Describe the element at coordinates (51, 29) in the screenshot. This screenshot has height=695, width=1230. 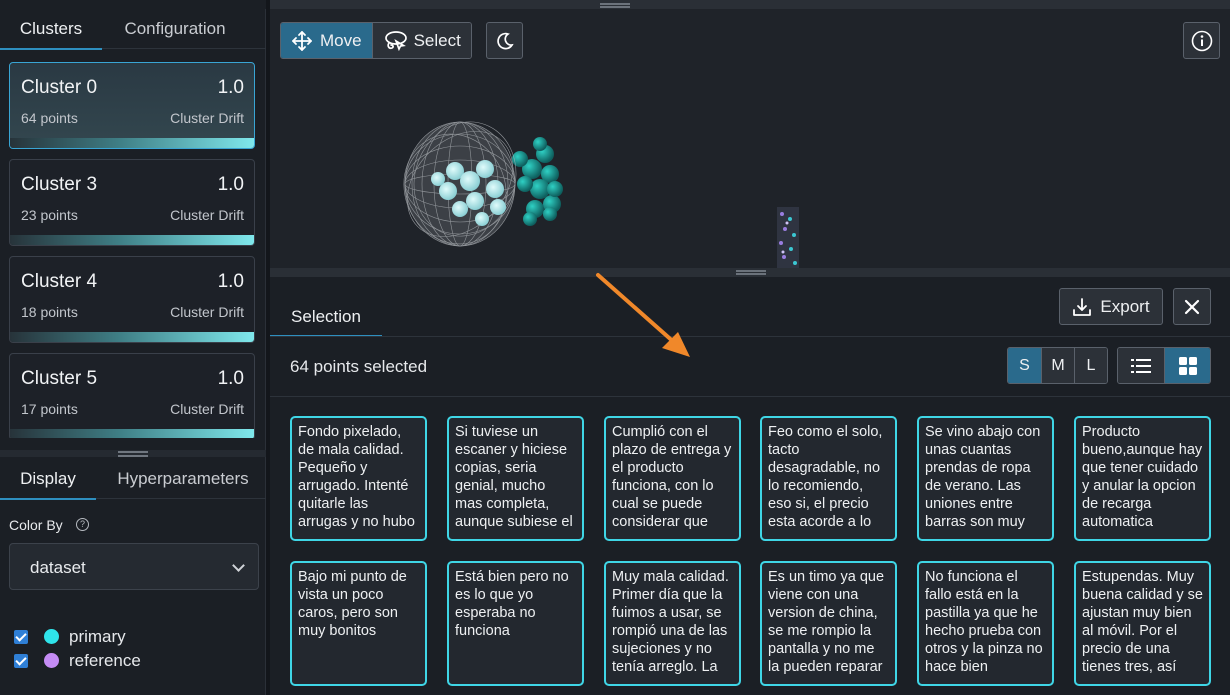
I see `tab-clusters: Clusters` at that location.